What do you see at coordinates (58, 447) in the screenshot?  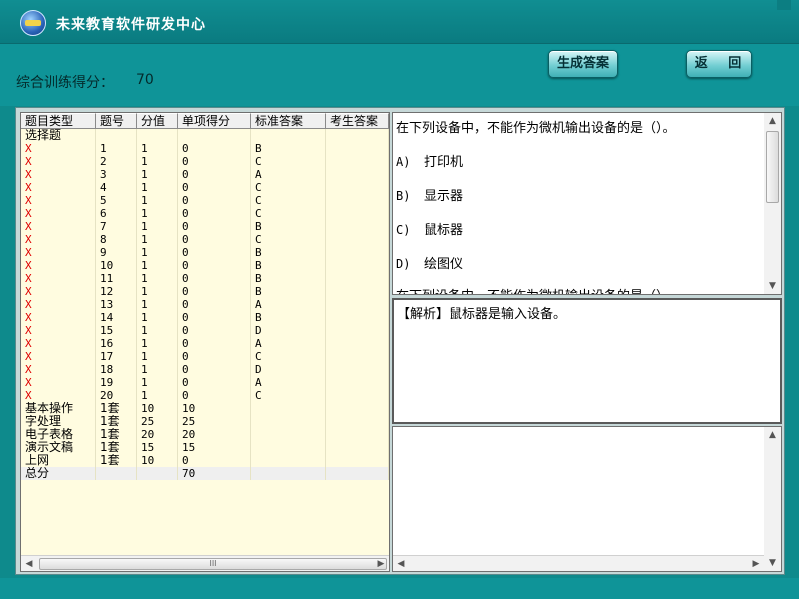 I see `table-cell: 演示文稿` at bounding box center [58, 447].